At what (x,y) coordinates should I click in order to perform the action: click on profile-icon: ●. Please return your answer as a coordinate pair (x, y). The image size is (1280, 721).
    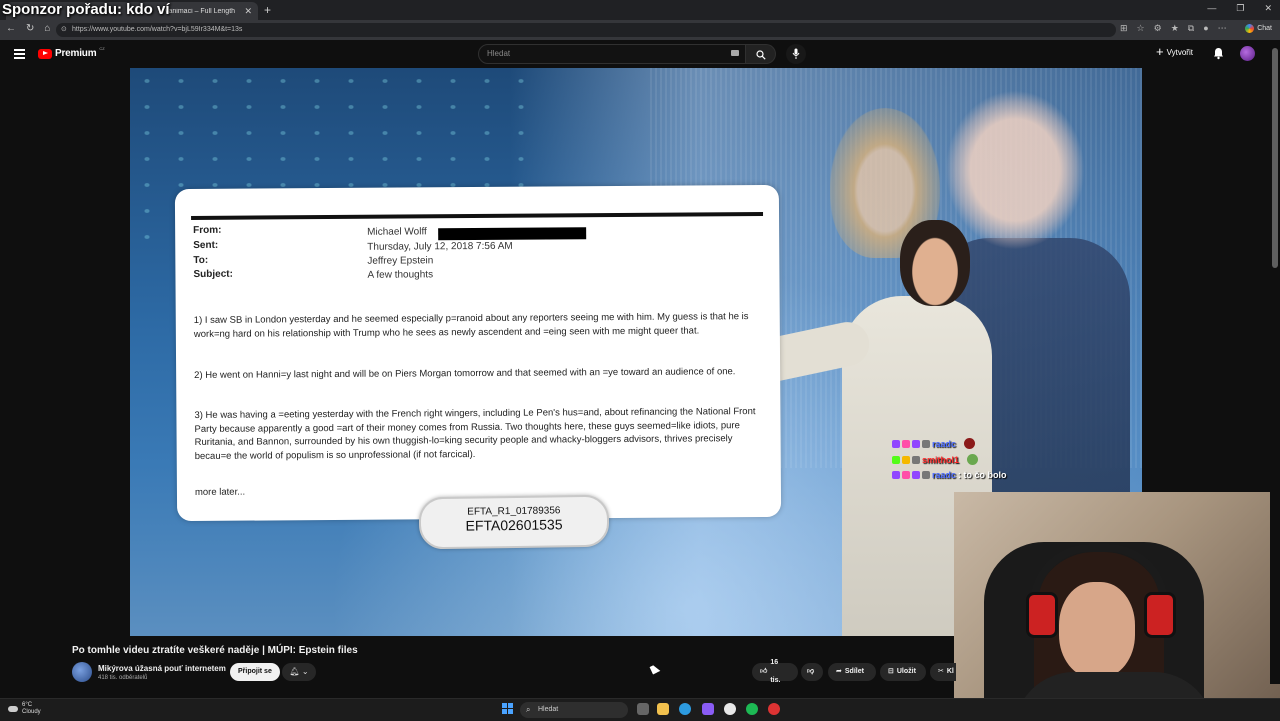
    Looking at the image, I should click on (1205, 28).